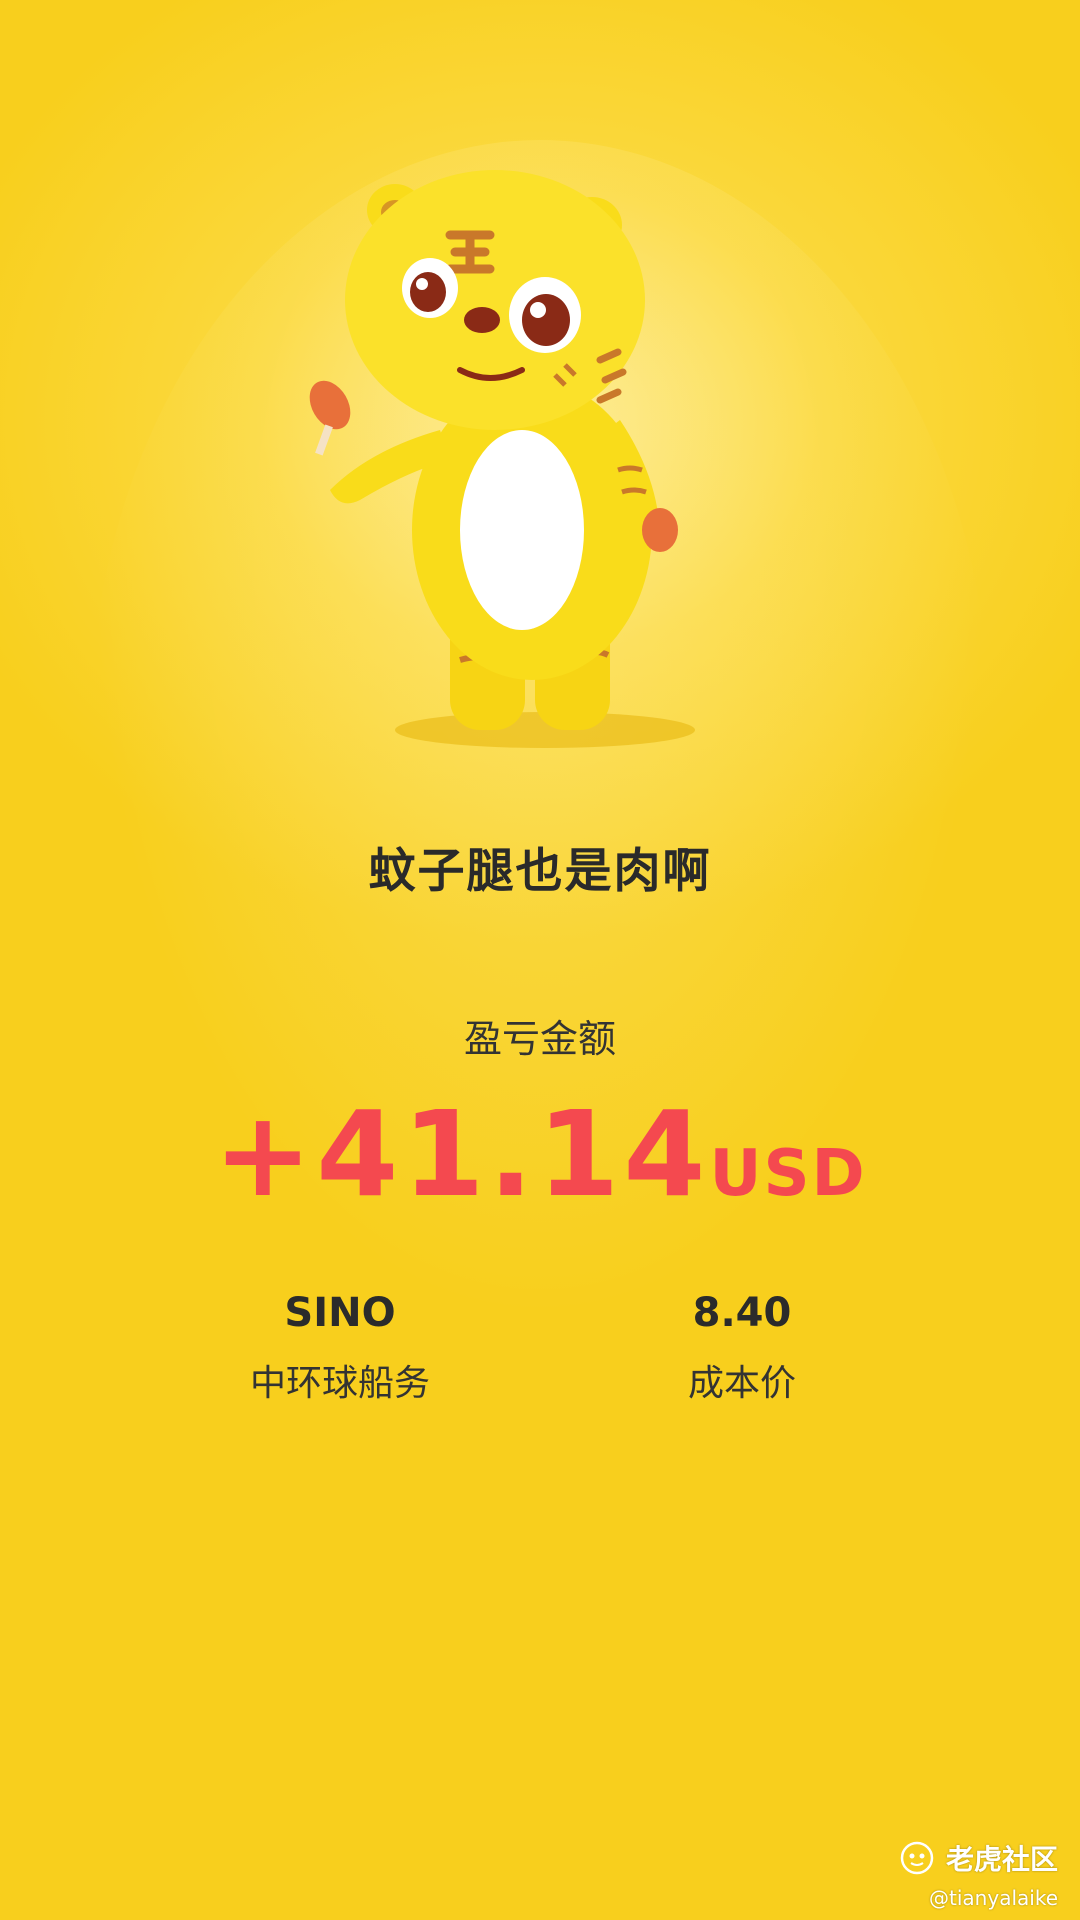 The width and height of the screenshot is (1080, 1920). Describe the element at coordinates (535, 465) in the screenshot. I see `tiger-mascot-image` at that location.